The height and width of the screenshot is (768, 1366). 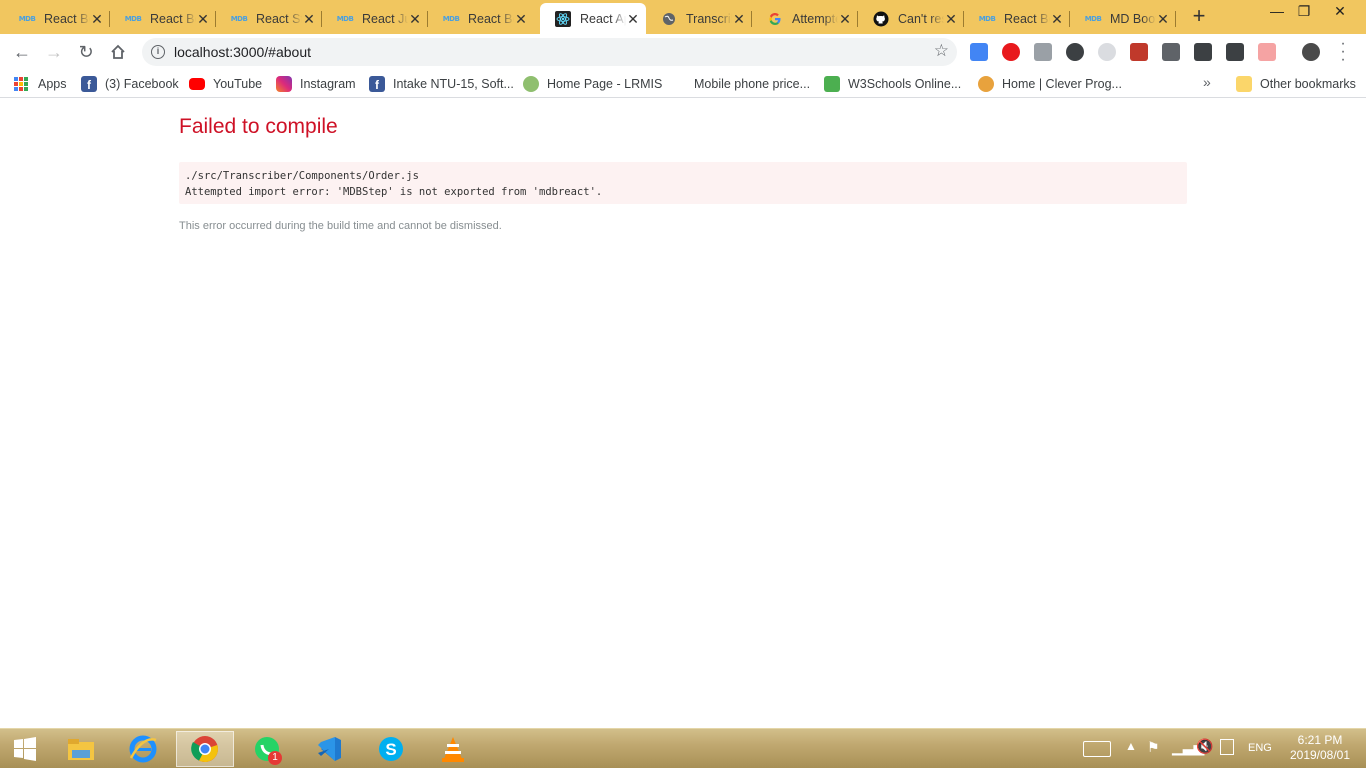 What do you see at coordinates (1131, 746) in the screenshot?
I see `chevron-up-icon: ▲` at bounding box center [1131, 746].